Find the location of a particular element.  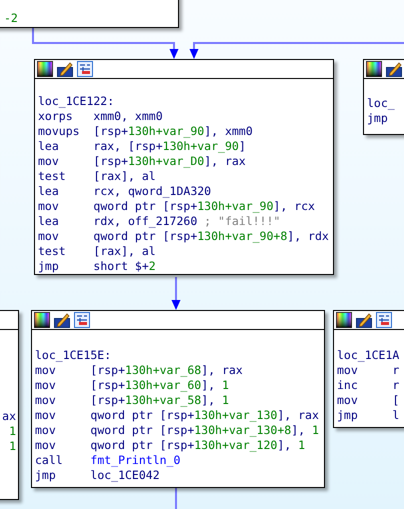

location-label: loc_1CE122: is located at coordinates (76, 101).